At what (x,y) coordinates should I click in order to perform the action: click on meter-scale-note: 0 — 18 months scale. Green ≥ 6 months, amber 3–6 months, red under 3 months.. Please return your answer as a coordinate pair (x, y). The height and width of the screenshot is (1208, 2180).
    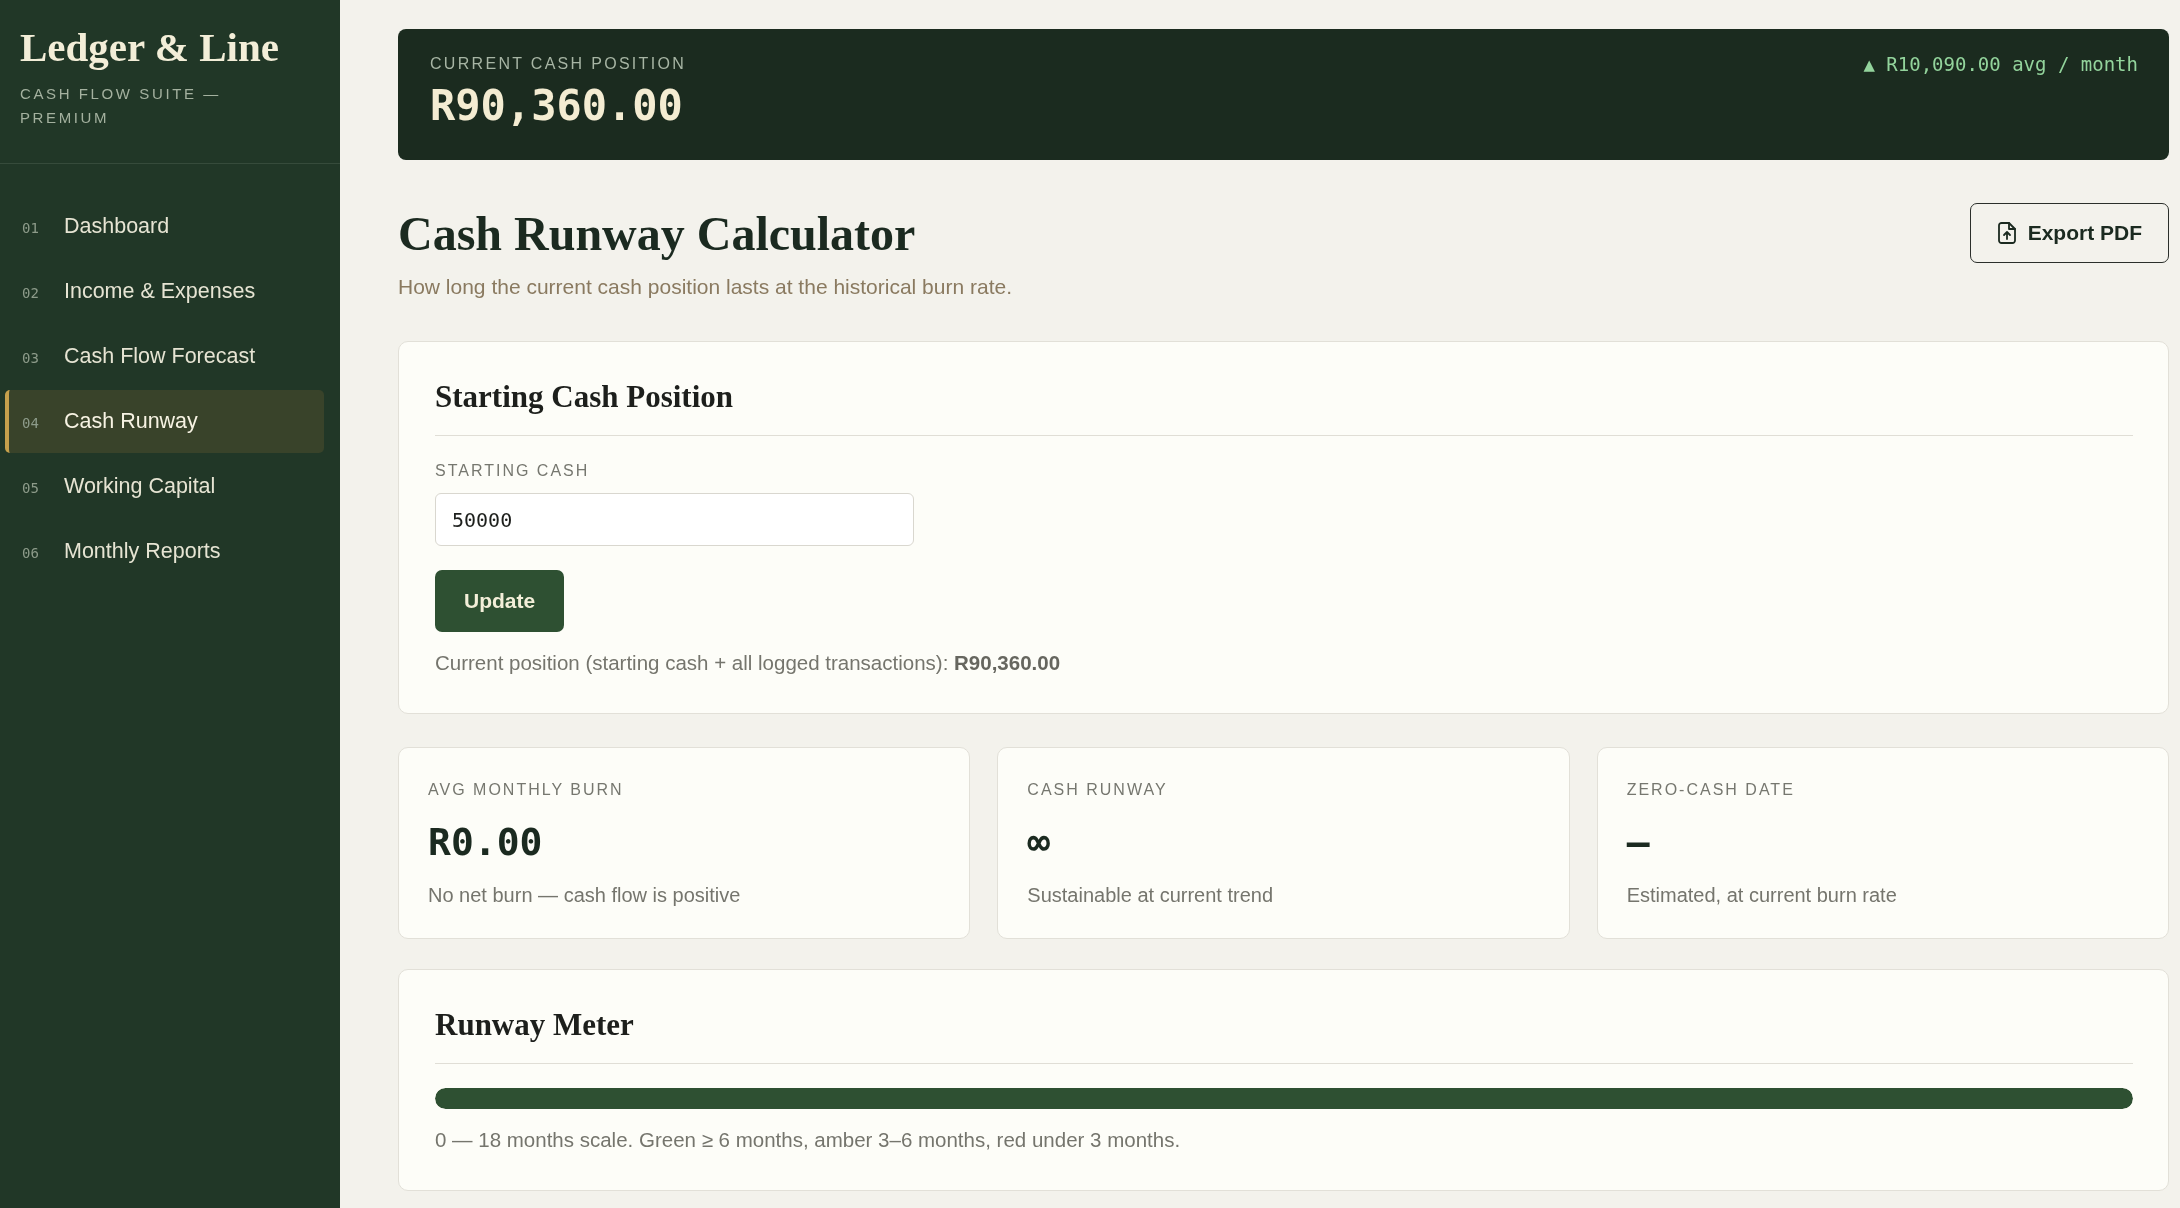
    Looking at the image, I should click on (808, 1140).